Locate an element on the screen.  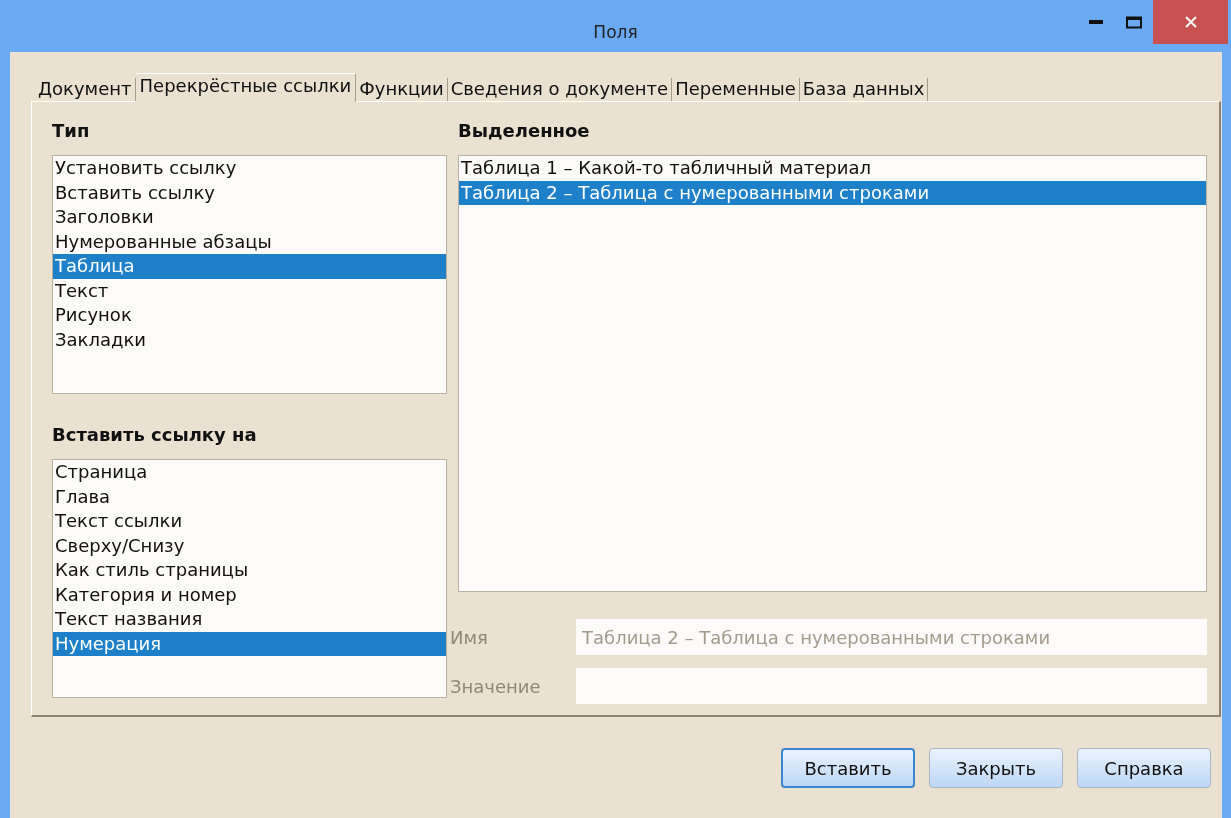
list-item: Категория и номер is located at coordinates (249, 594).